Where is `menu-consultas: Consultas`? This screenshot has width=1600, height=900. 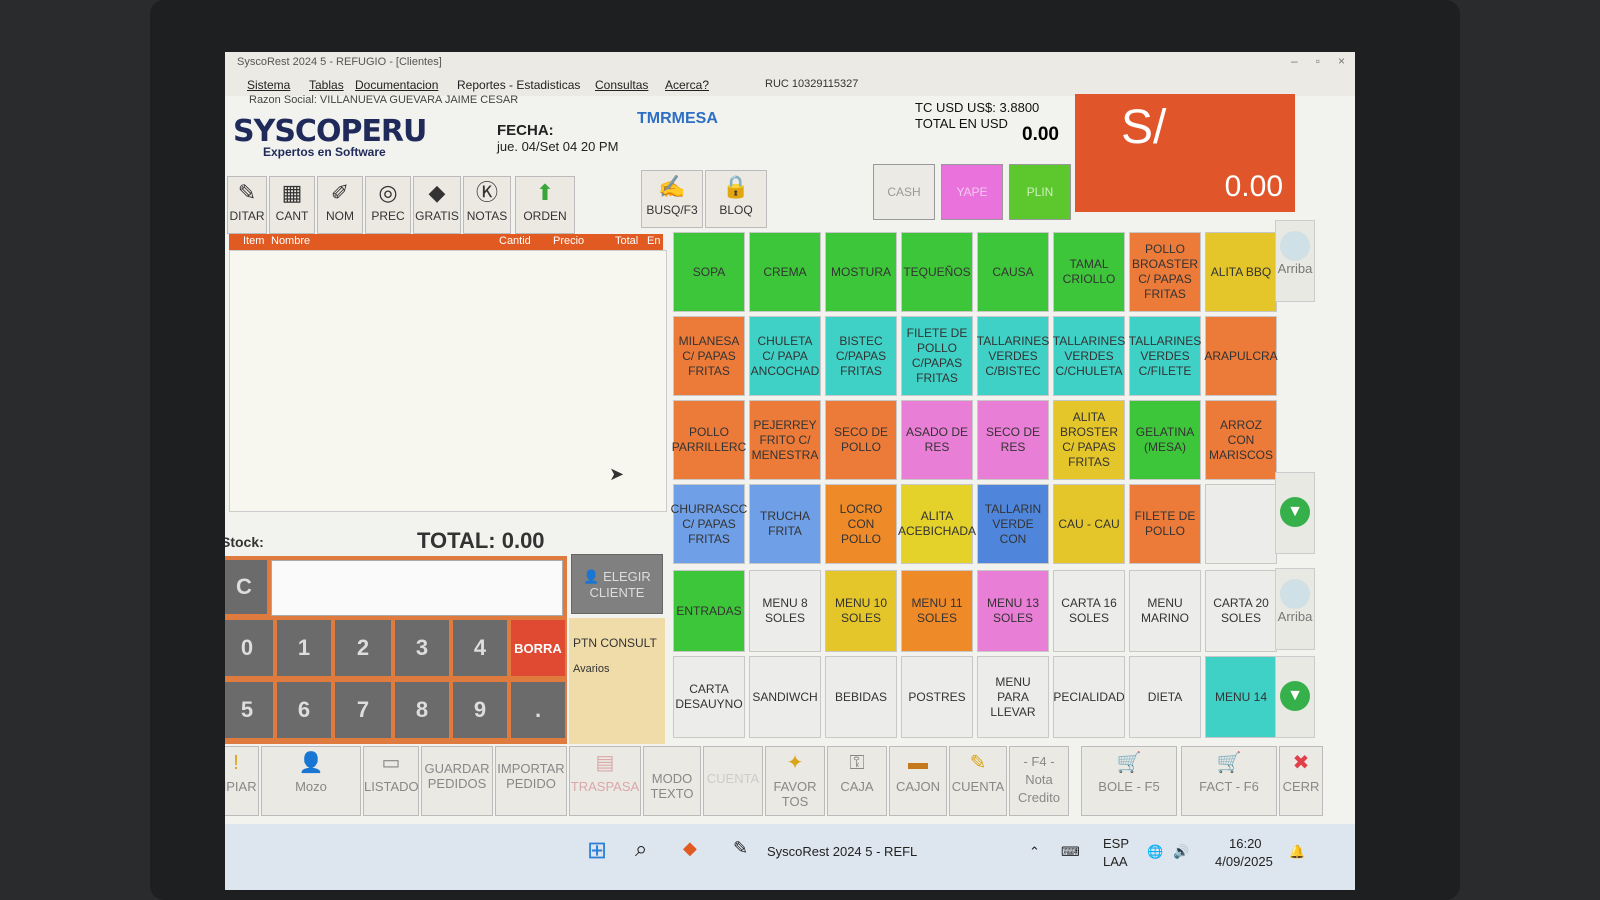 menu-consultas: Consultas is located at coordinates (621, 85).